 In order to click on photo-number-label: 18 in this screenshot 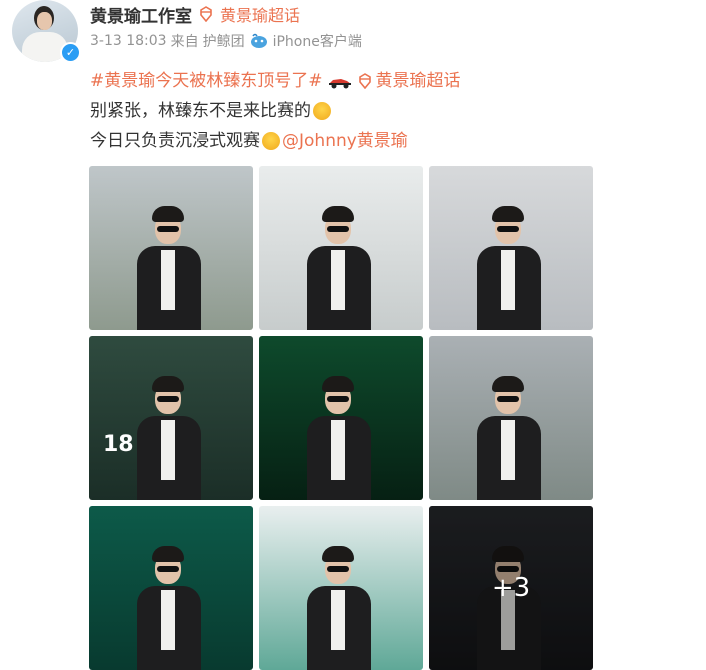, I will do `click(118, 444)`.